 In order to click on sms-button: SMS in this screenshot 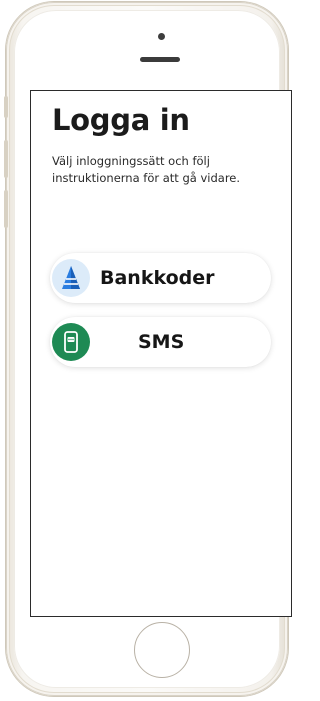, I will do `click(160, 342)`.